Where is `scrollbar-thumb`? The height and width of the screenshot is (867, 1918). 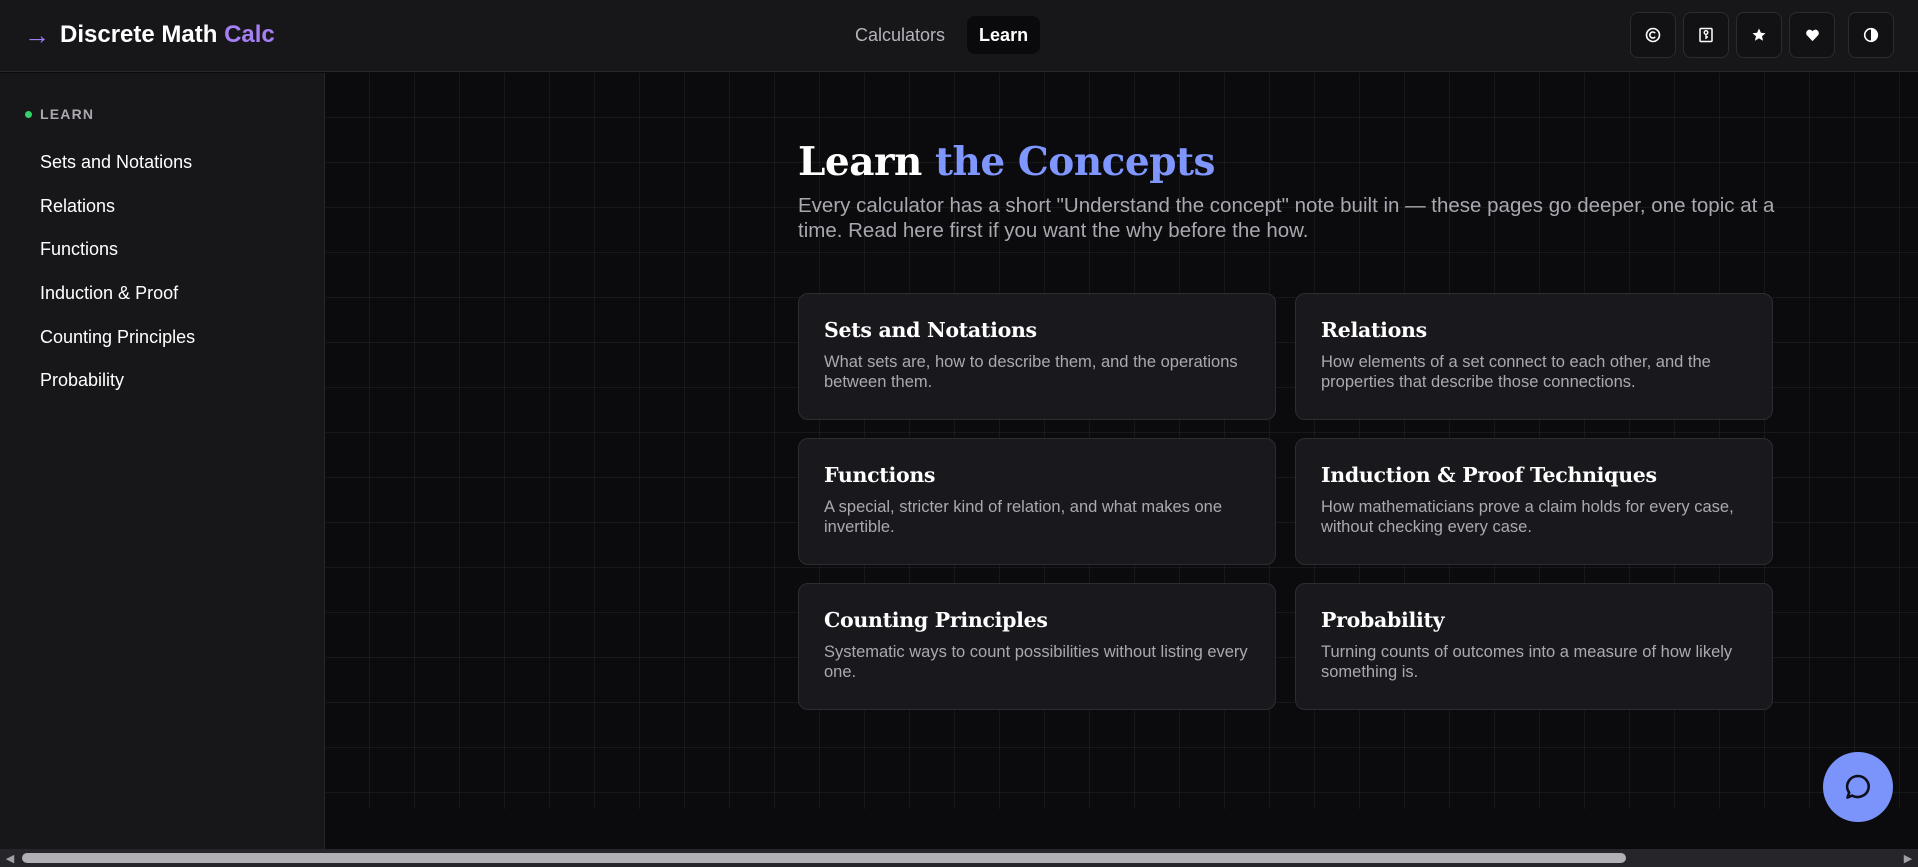
scrollbar-thumb is located at coordinates (824, 858).